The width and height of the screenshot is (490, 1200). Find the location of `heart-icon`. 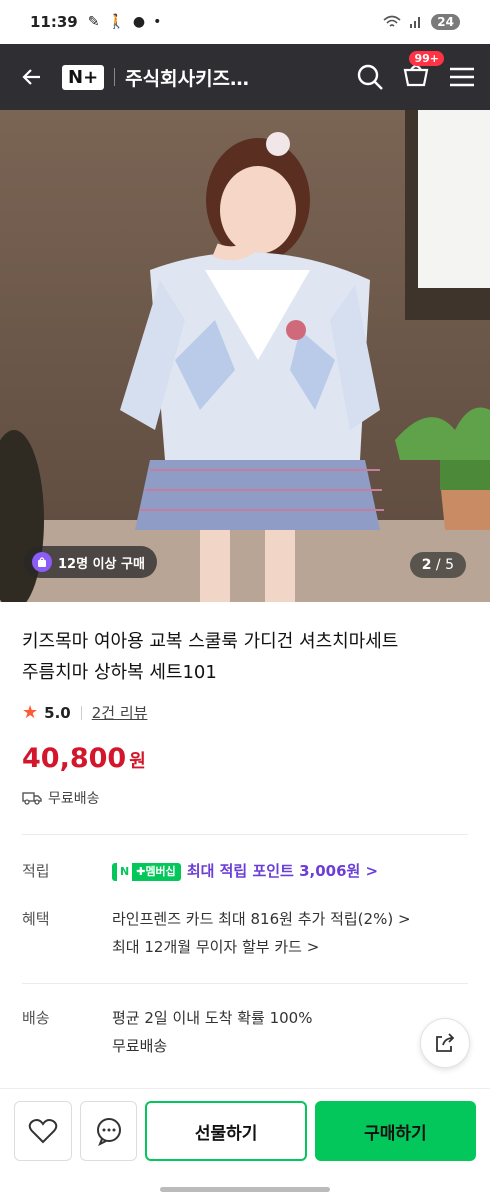

heart-icon is located at coordinates (43, 1131).